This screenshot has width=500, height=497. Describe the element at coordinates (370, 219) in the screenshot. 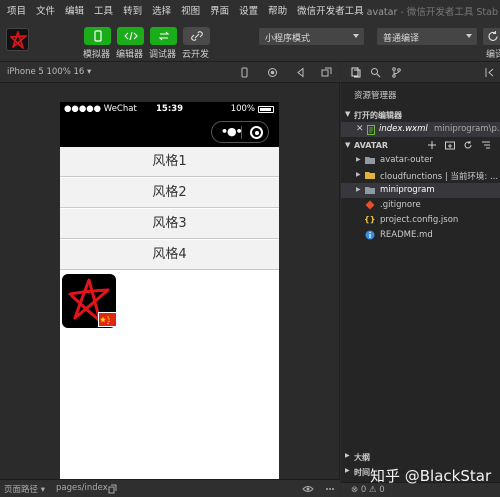

I see `json-file-icon: {}` at that location.